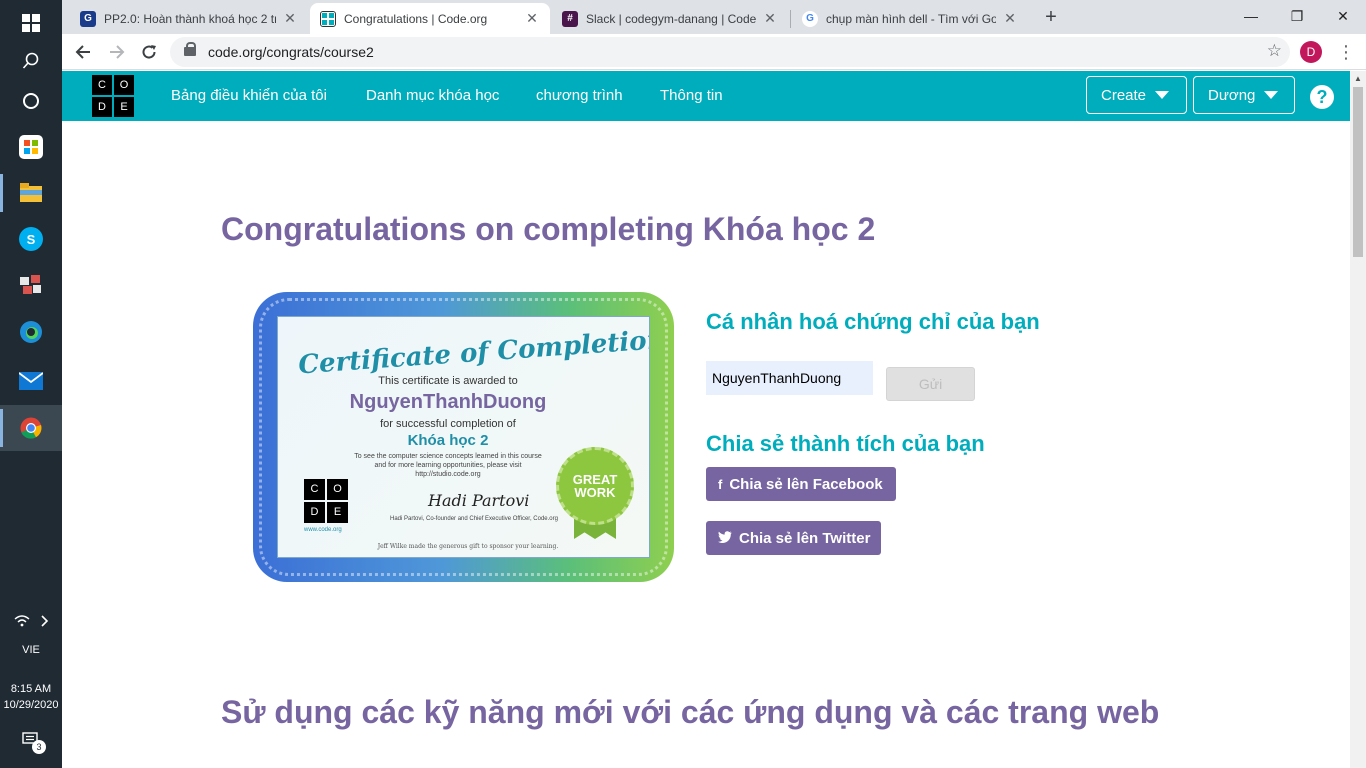 The height and width of the screenshot is (768, 1366). Describe the element at coordinates (31, 332) in the screenshot. I see `taskbar-edge` at that location.